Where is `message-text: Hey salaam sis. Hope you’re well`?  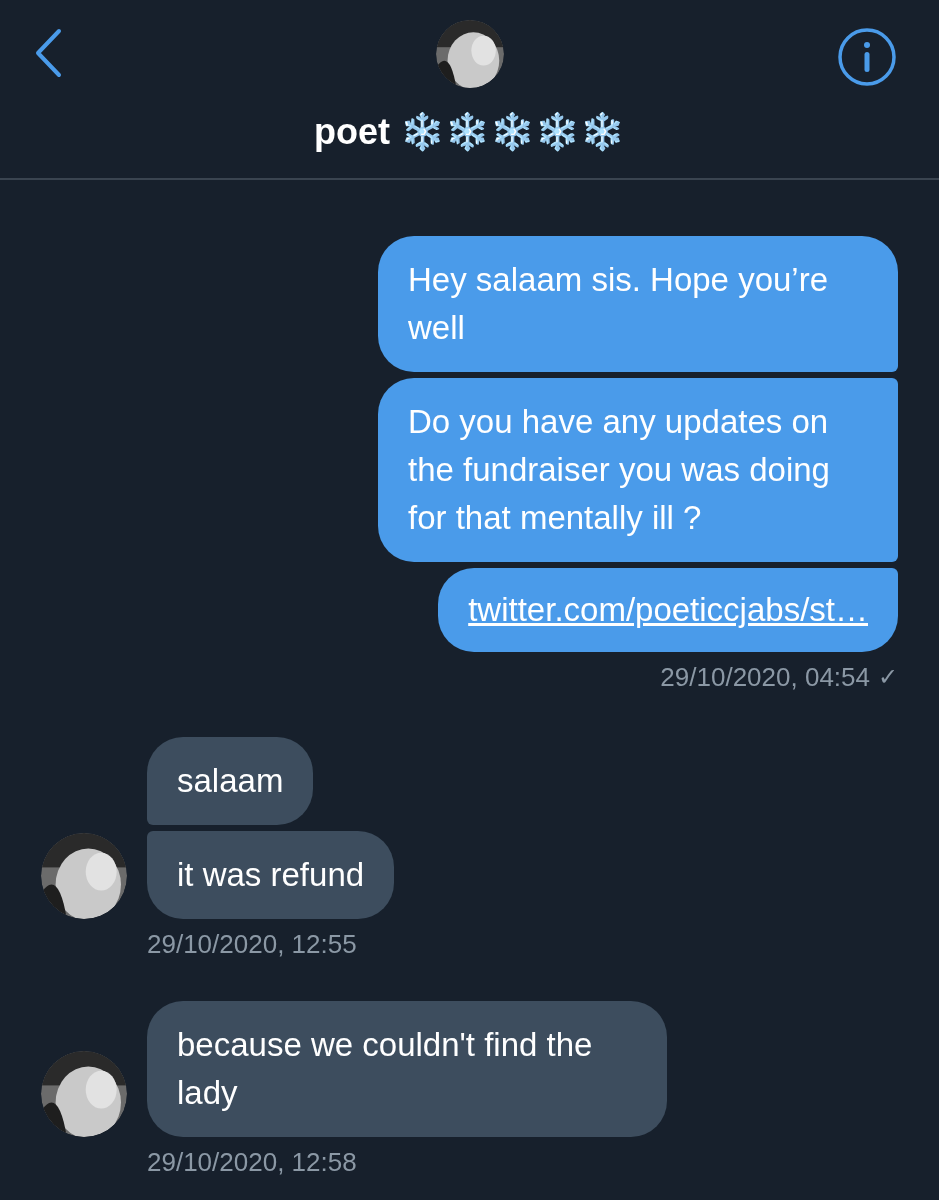 message-text: Hey salaam sis. Hope you’re well is located at coordinates (618, 304).